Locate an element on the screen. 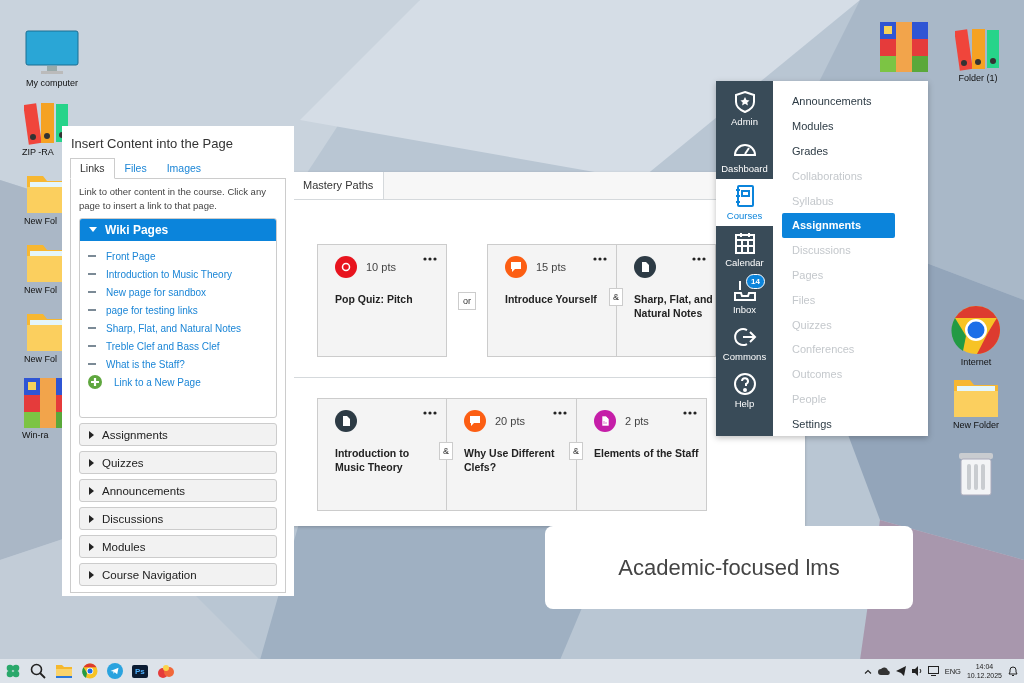  speaker-icon is located at coordinates (916, 671).